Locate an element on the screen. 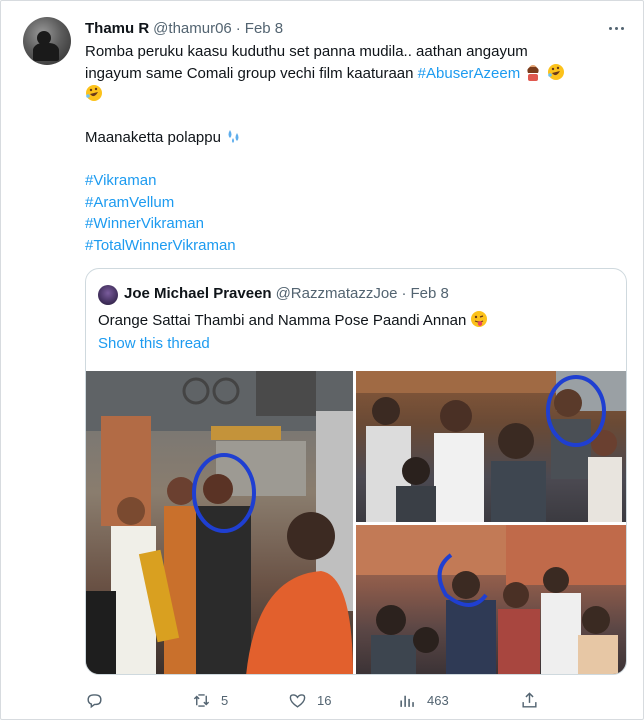 This screenshot has height=720, width=644. views-icon is located at coordinates (407, 701).